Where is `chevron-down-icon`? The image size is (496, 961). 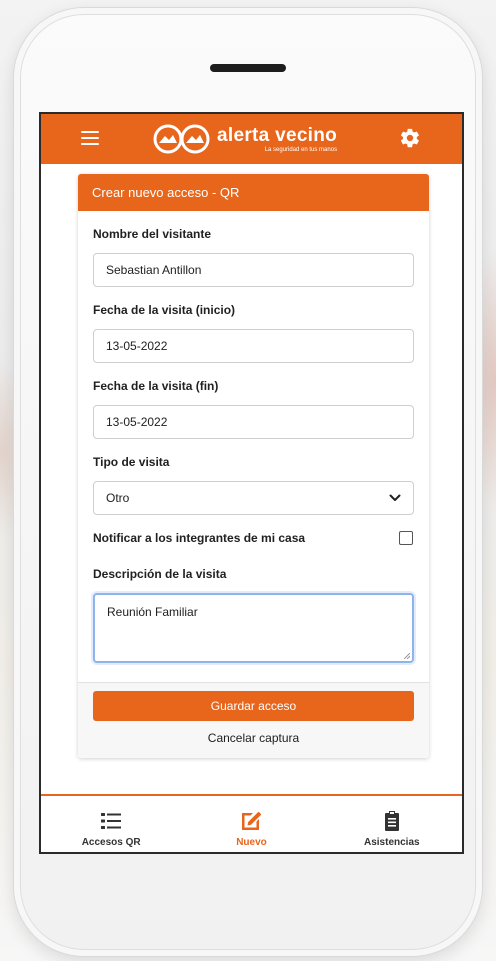 chevron-down-icon is located at coordinates (395, 497).